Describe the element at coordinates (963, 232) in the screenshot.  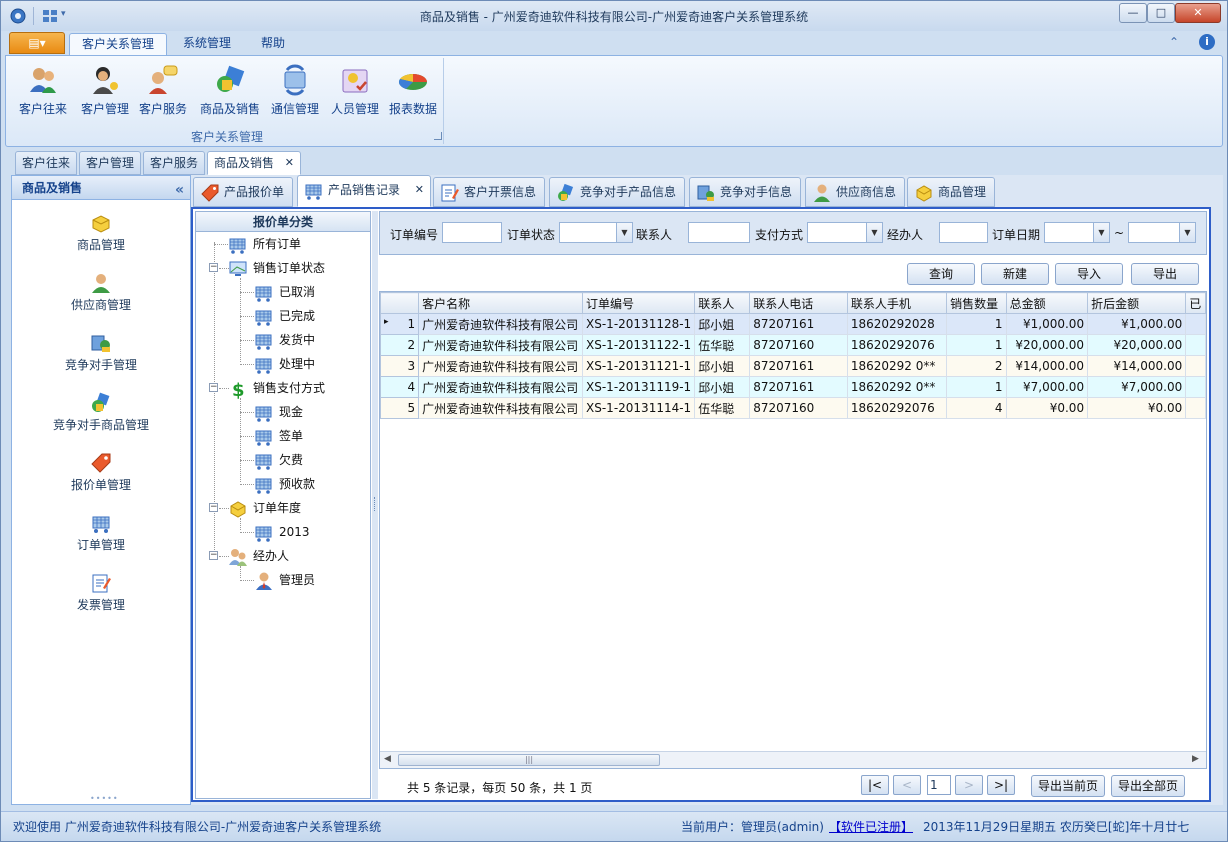
I see `handler-input` at that location.